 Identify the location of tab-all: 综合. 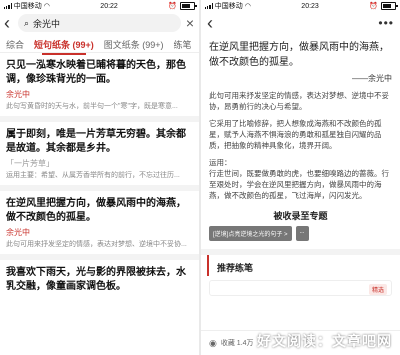
(15, 45).